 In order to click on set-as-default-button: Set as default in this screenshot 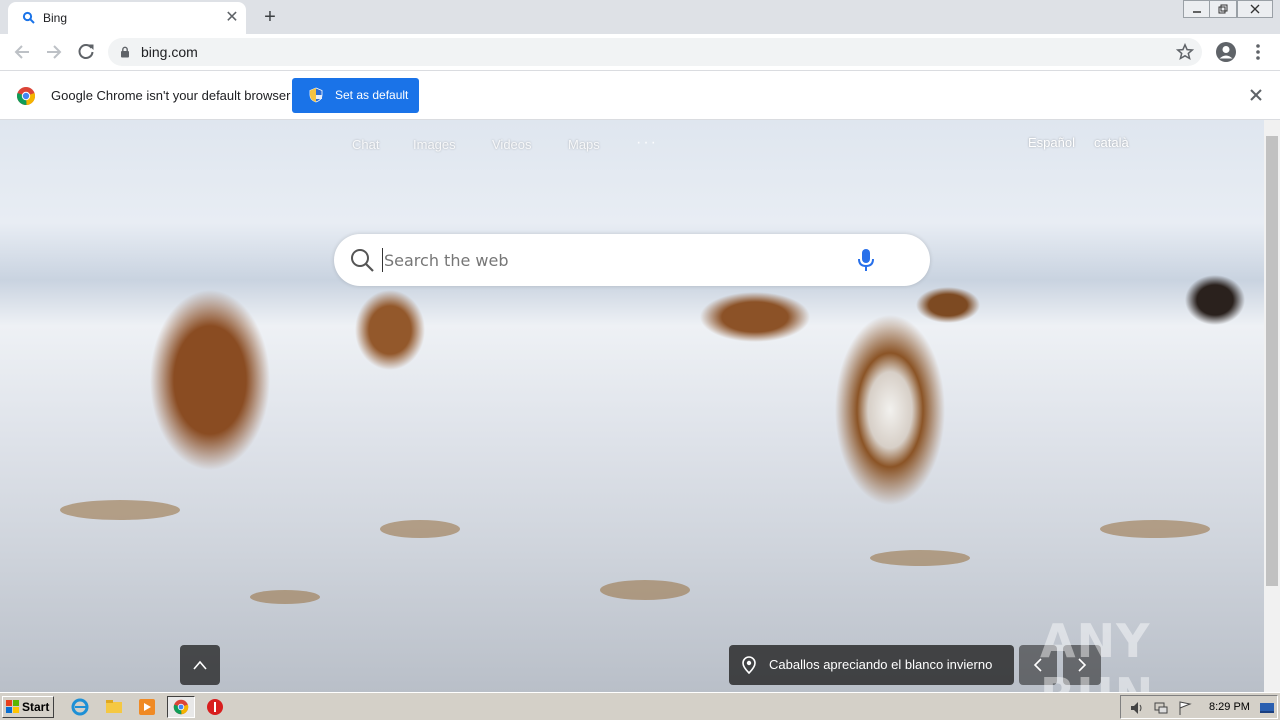, I will do `click(355, 95)`.